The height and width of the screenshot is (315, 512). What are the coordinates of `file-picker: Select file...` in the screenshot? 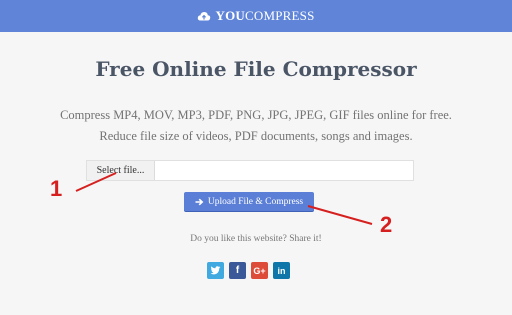 It's located at (250, 170).